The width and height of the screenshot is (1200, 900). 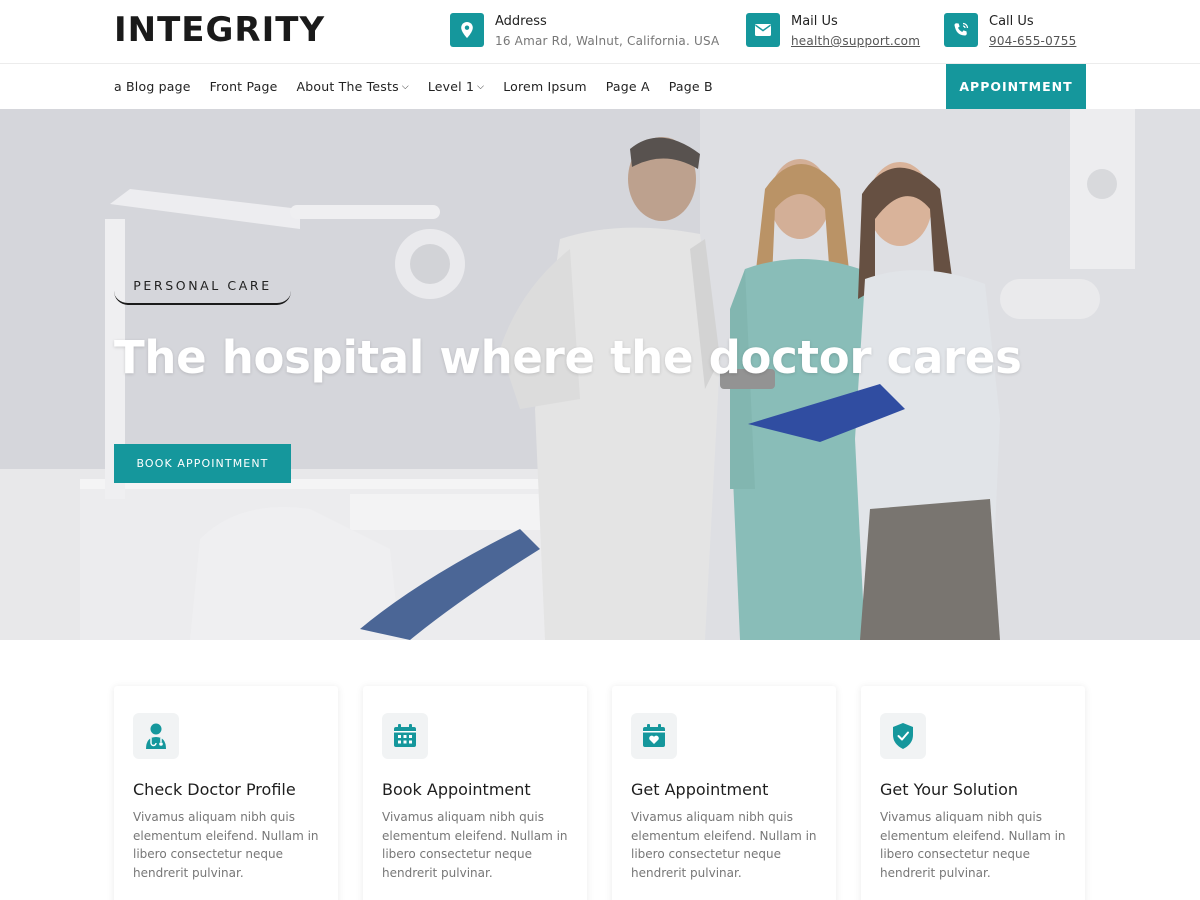 What do you see at coordinates (903, 736) in the screenshot?
I see `shield-check-icon` at bounding box center [903, 736].